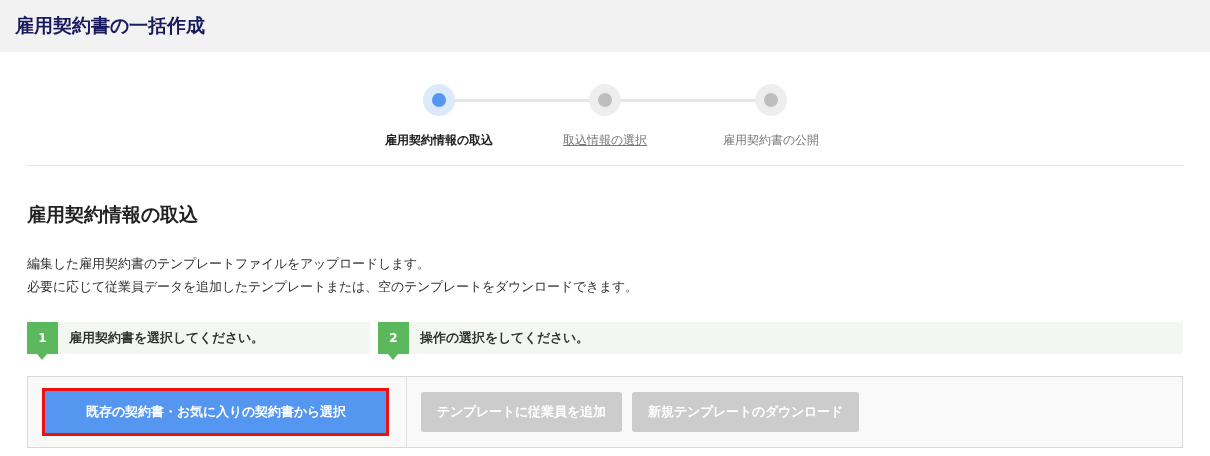 Image resolution: width=1210 pixels, height=456 pixels. What do you see at coordinates (110, 25) in the screenshot?
I see `page-title: 雇用契約書の一括作成` at bounding box center [110, 25].